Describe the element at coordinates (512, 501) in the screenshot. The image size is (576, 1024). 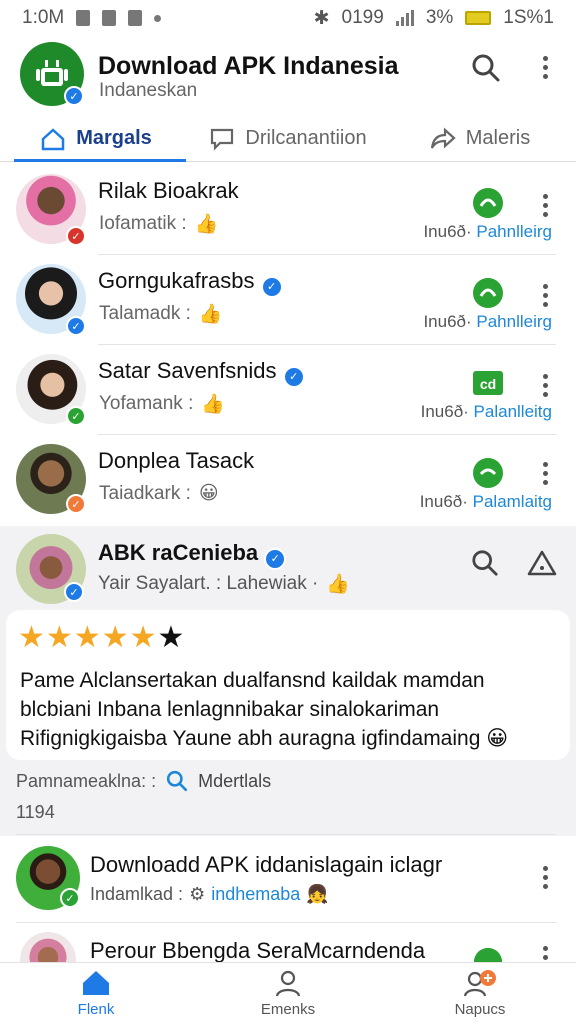
I see `app-category-link: Palamlaitg` at that location.